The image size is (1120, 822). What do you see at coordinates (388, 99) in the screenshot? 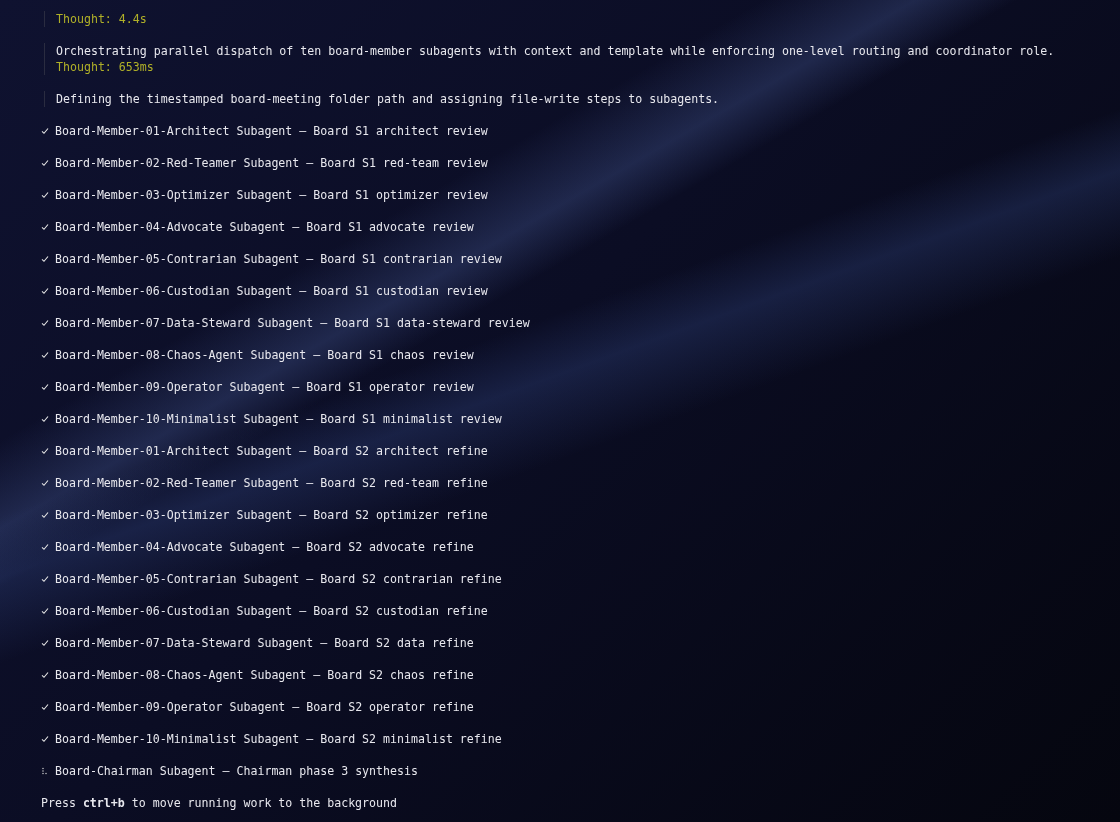
I see `reasoning-text: Defining the timestamped board-meeting folder path and assigning file-write steps to subagents.` at bounding box center [388, 99].